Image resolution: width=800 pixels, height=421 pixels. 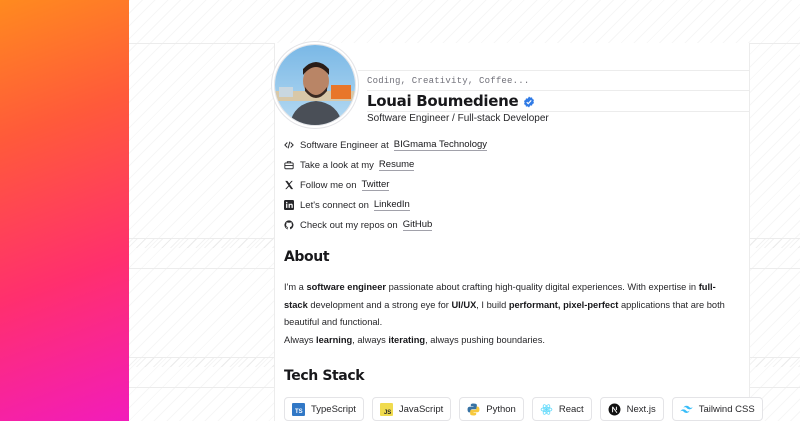 I want to click on tech-label: React, so click(x=571, y=409).